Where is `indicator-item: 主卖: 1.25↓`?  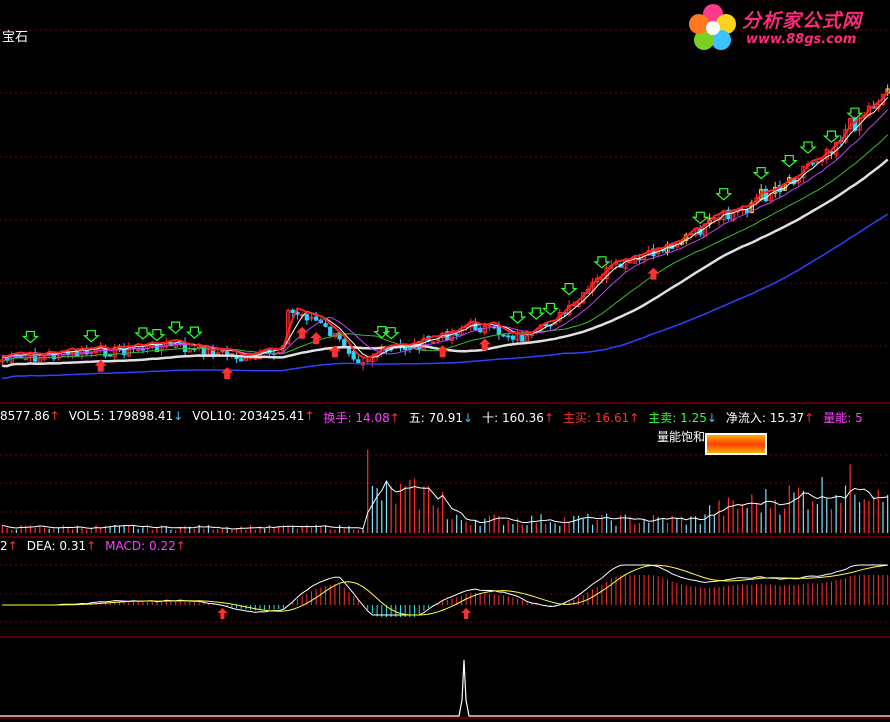
indicator-item: 主卖: 1.25↓ is located at coordinates (682, 417).